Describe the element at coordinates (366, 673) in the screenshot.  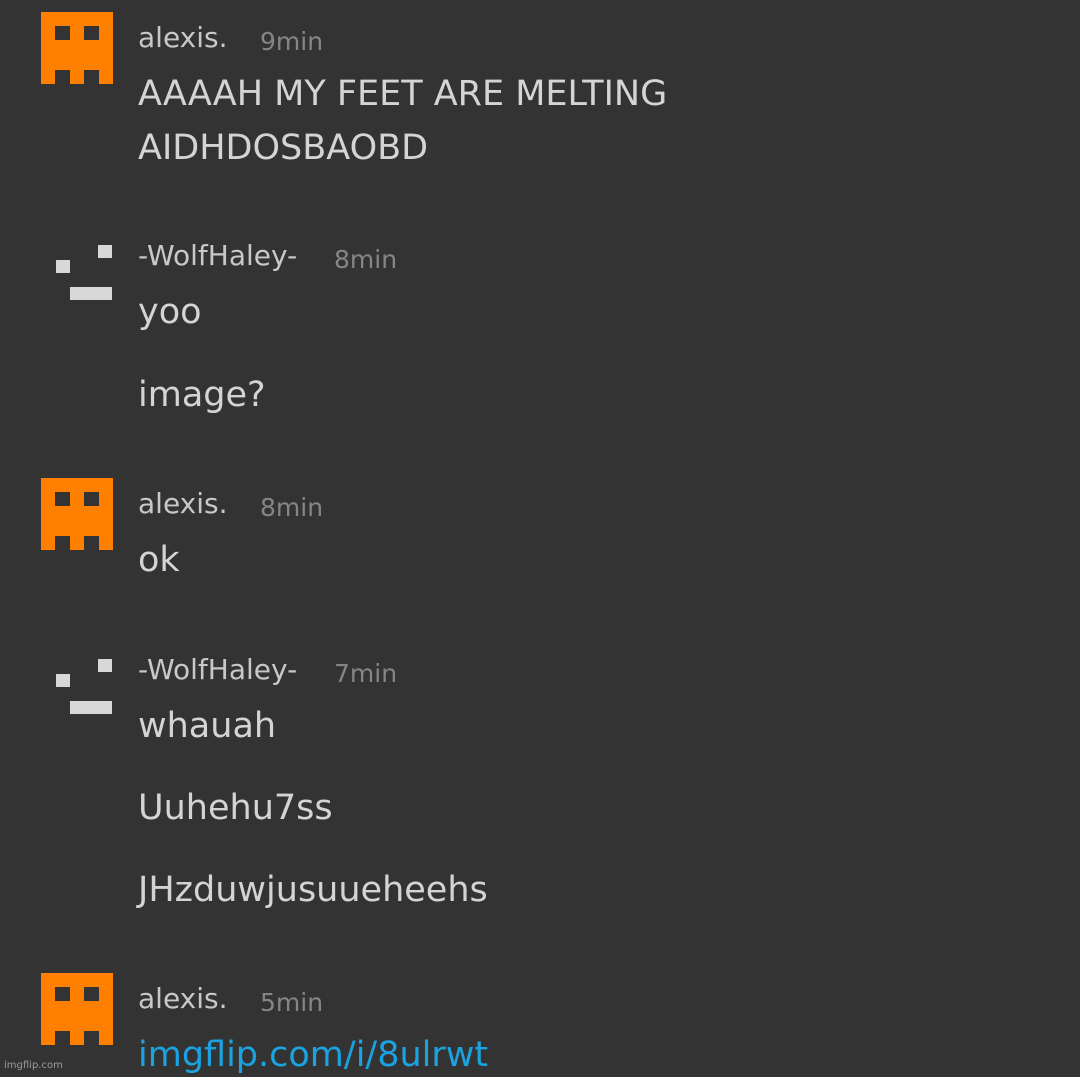
I see `timestamp: 7min` at that location.